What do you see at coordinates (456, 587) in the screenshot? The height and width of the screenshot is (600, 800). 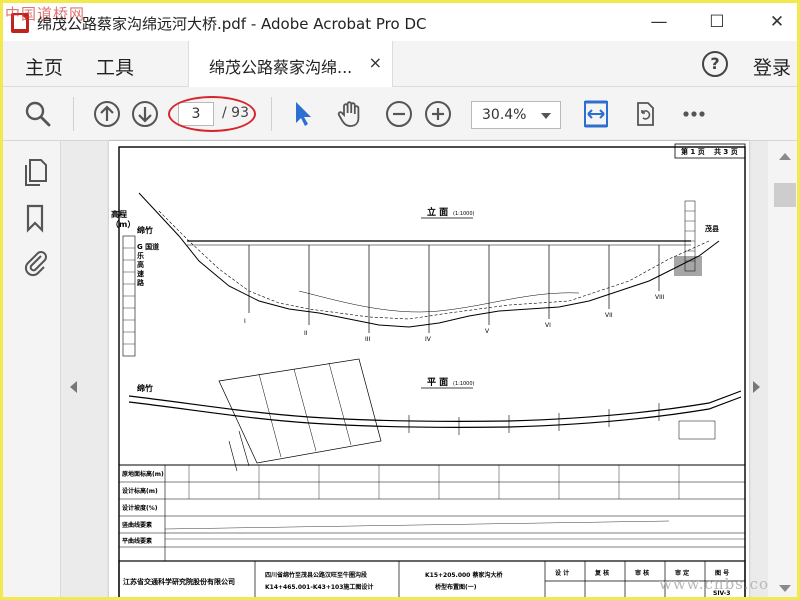 I see `drawing-title: 桥型布置图(一)` at bounding box center [456, 587].